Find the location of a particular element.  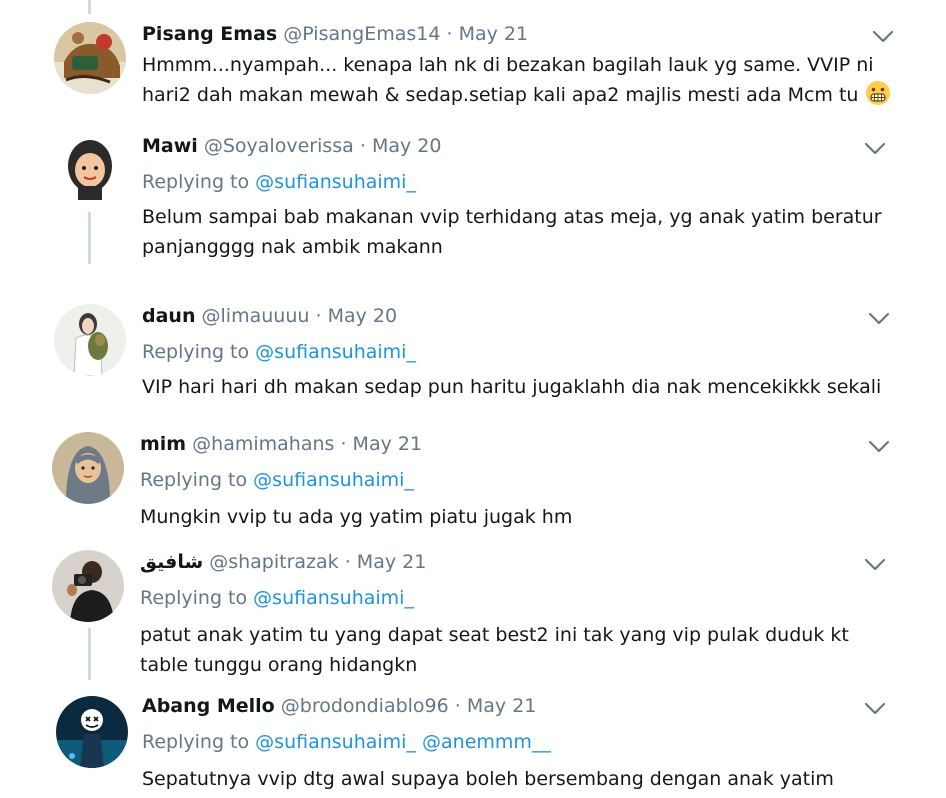

display-name: شافيق is located at coordinates (171, 562).